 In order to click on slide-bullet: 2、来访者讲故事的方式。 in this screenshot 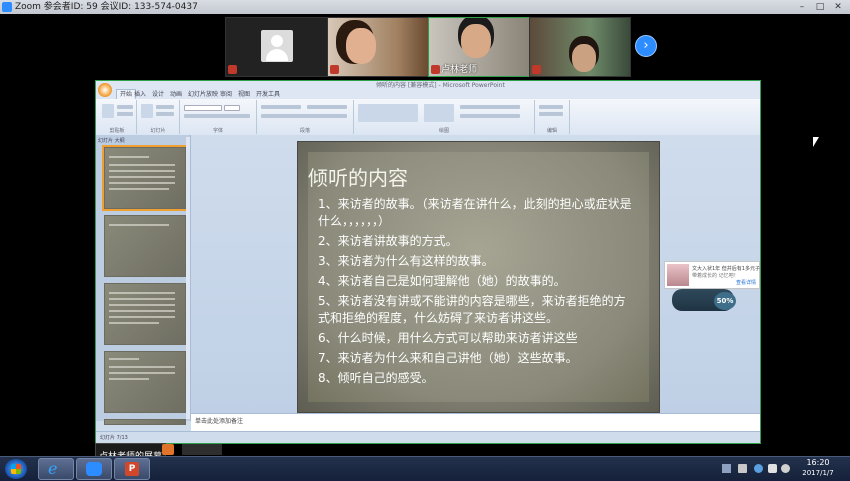, I will do `click(388, 241)`.